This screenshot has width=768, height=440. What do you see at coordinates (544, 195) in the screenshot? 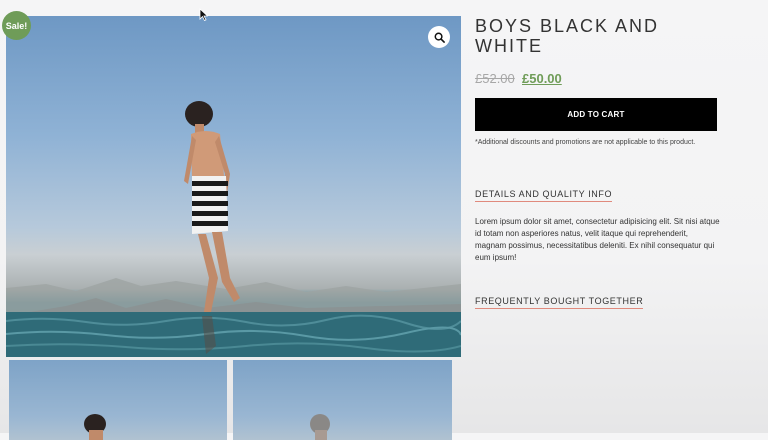
I see `details-quality-heading: DETAILS AND QUALITY INFO` at bounding box center [544, 195].